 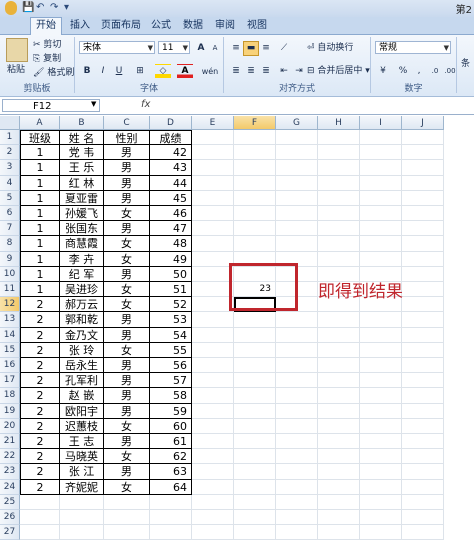 I want to click on row-header: 2, so click(x=10, y=153).